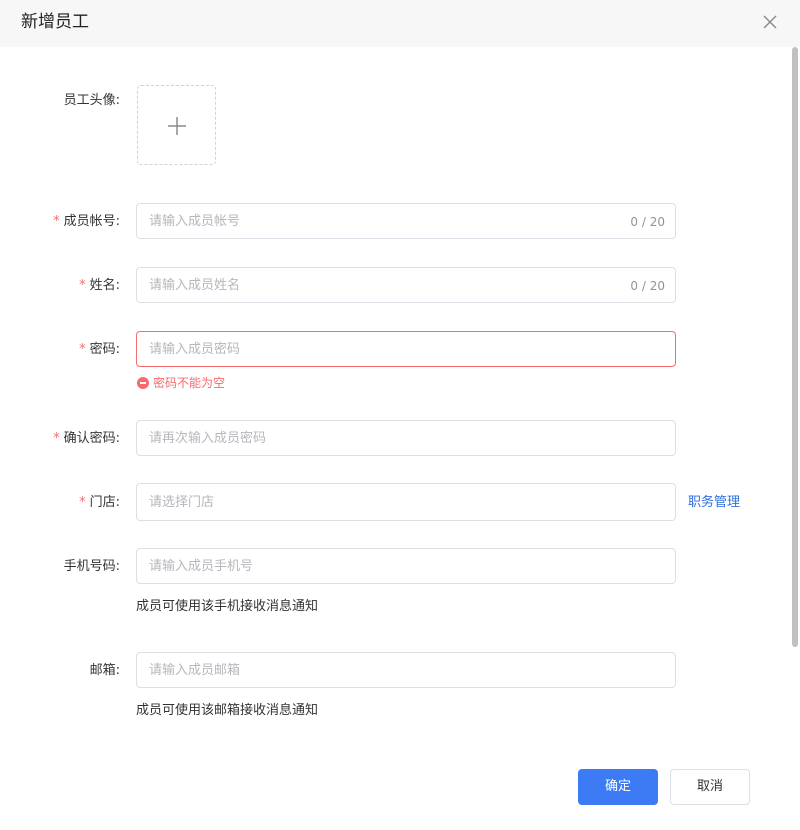 The height and width of the screenshot is (830, 800). Describe the element at coordinates (55, 22) in the screenshot. I see `dialog-title: 新增员工` at that location.